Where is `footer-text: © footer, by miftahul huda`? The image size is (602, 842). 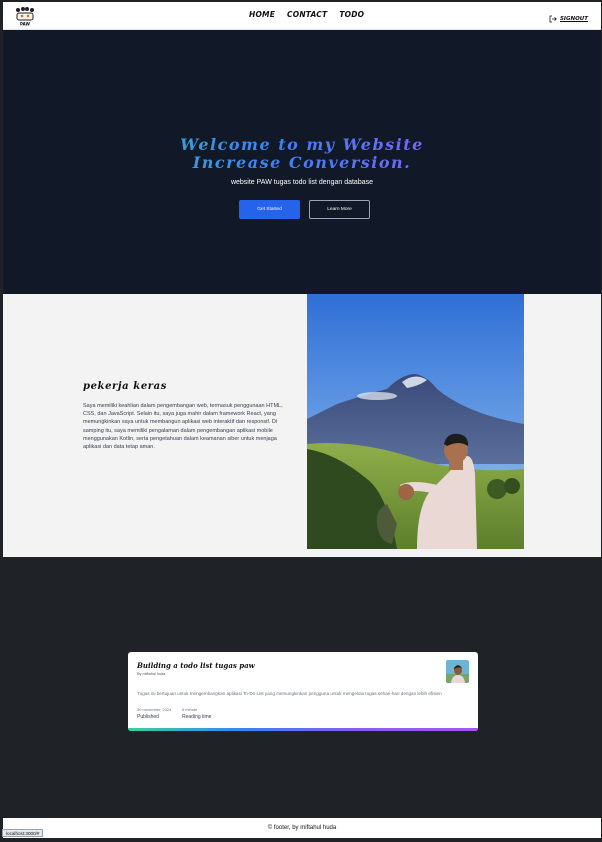 footer-text: © footer, by miftahul huda is located at coordinates (302, 828).